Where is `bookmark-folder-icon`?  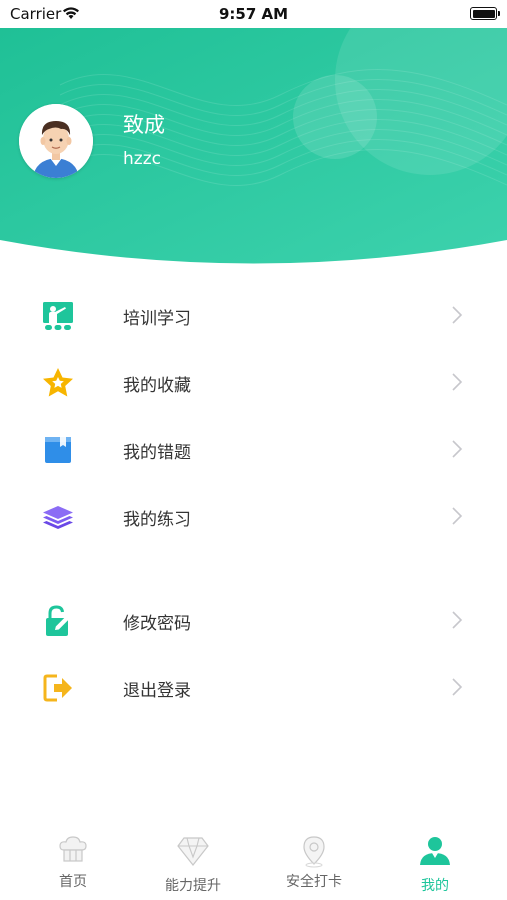
bookmark-folder-icon is located at coordinates (58, 450).